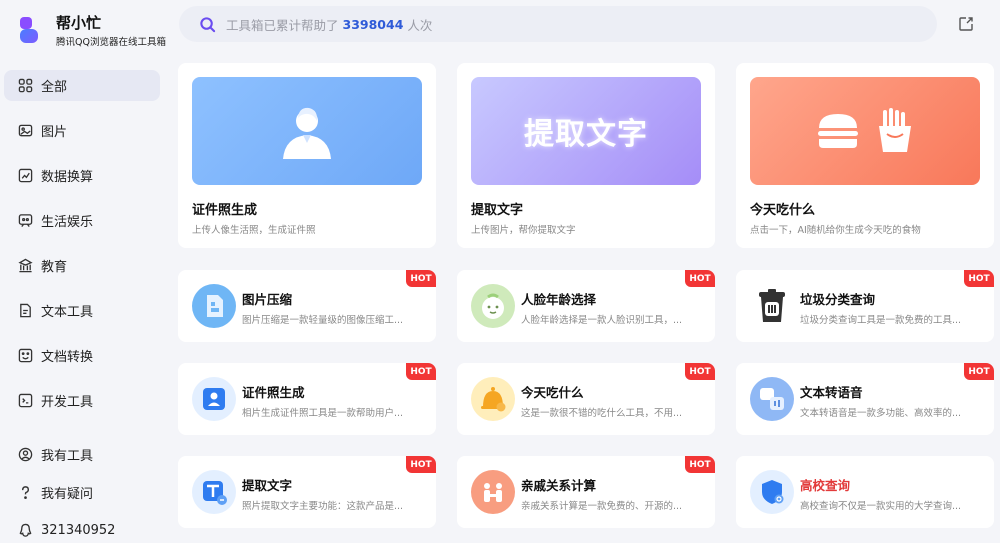 Image resolution: width=1000 pixels, height=543 pixels. I want to click on feature-title: 提取文字, so click(497, 210).